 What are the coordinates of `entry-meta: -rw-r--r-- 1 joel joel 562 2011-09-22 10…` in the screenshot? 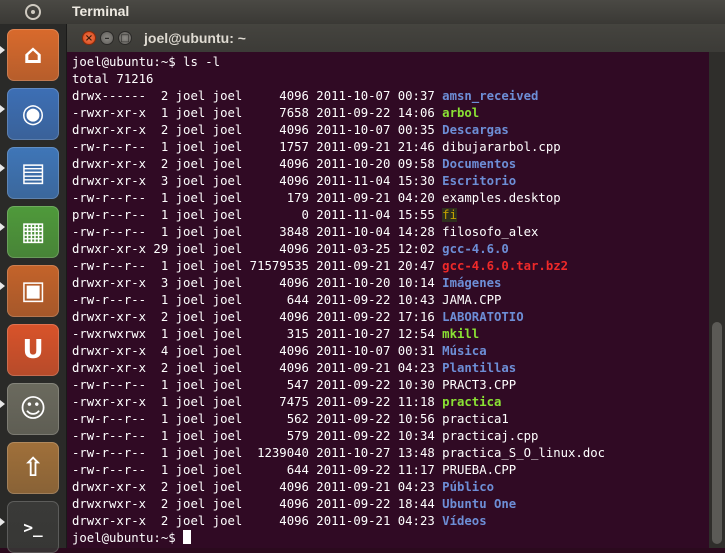 It's located at (257, 419).